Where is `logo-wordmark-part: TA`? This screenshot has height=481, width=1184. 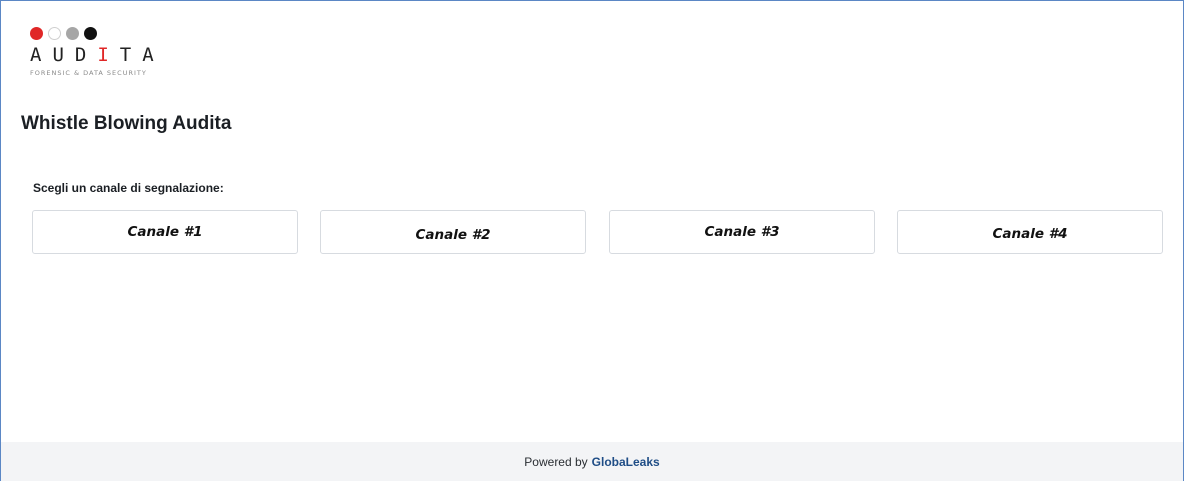 logo-wordmark-part: TA is located at coordinates (142, 55).